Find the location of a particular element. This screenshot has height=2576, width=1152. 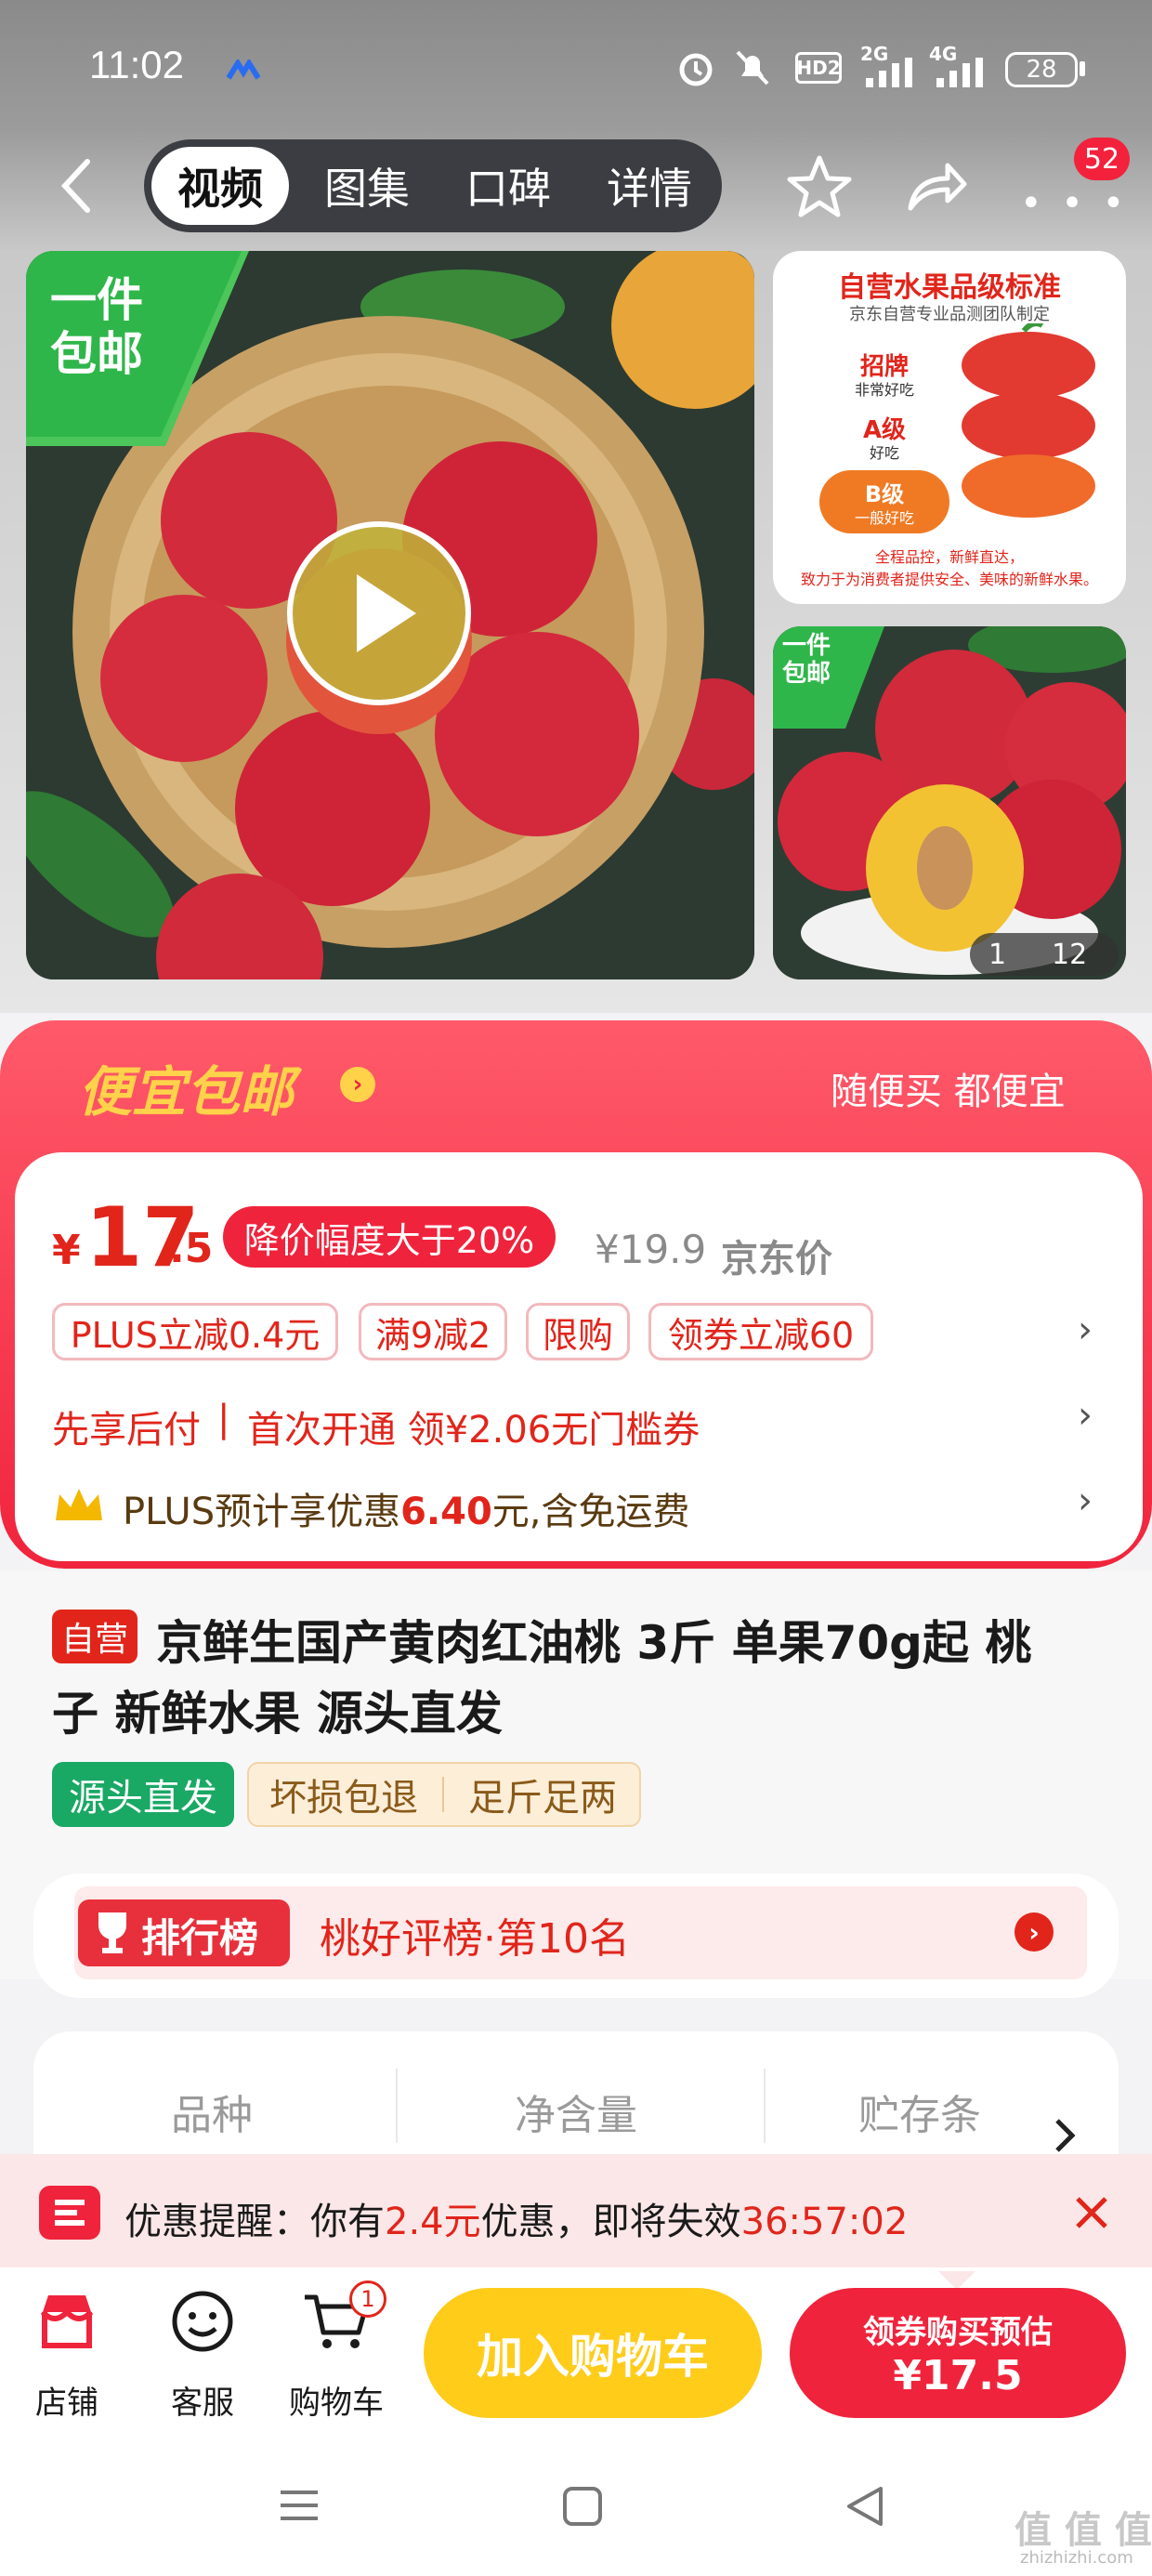

cut-nectarine-thumbnail: 一件 包邮 1 12 is located at coordinates (949, 802).